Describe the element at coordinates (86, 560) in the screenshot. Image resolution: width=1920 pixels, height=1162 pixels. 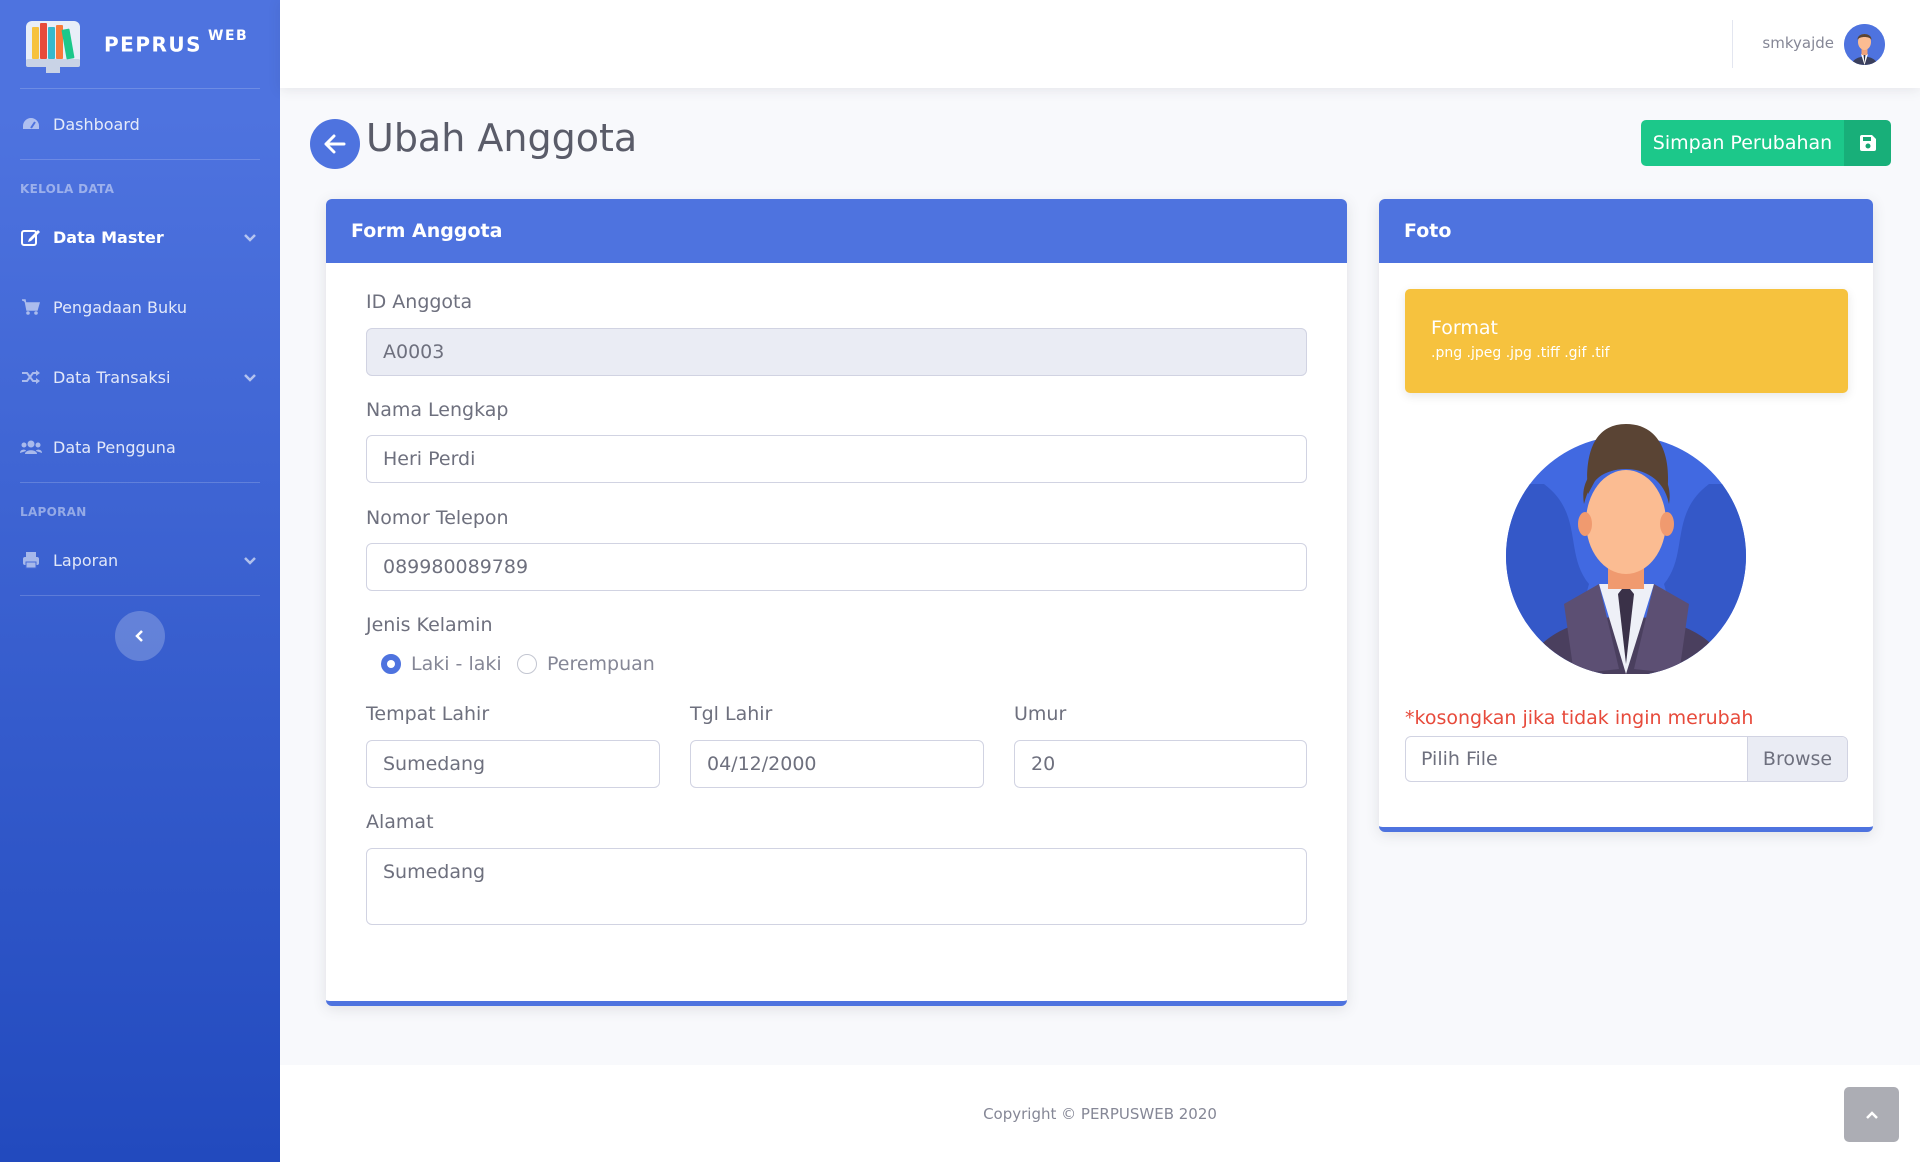
I see `sidebar-item-label: Laporan` at that location.